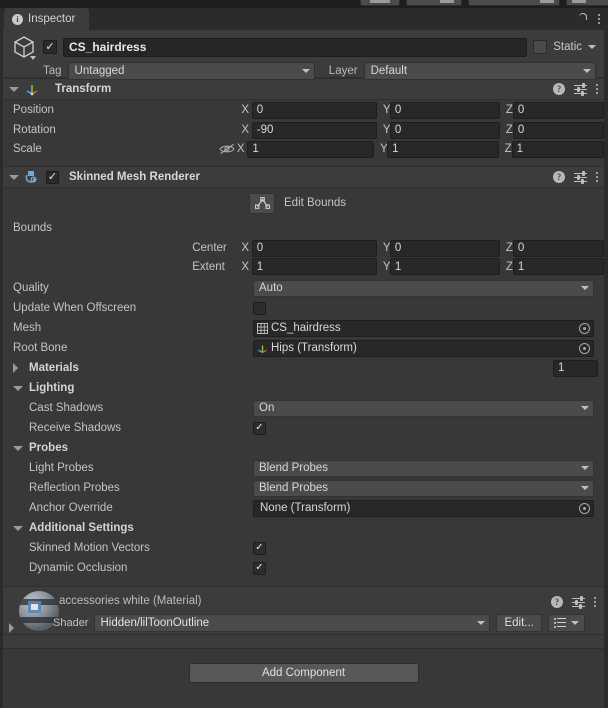 The width and height of the screenshot is (608, 708). Describe the element at coordinates (32, 177) in the screenshot. I see `skinned-mesh-renderer-icon` at that location.